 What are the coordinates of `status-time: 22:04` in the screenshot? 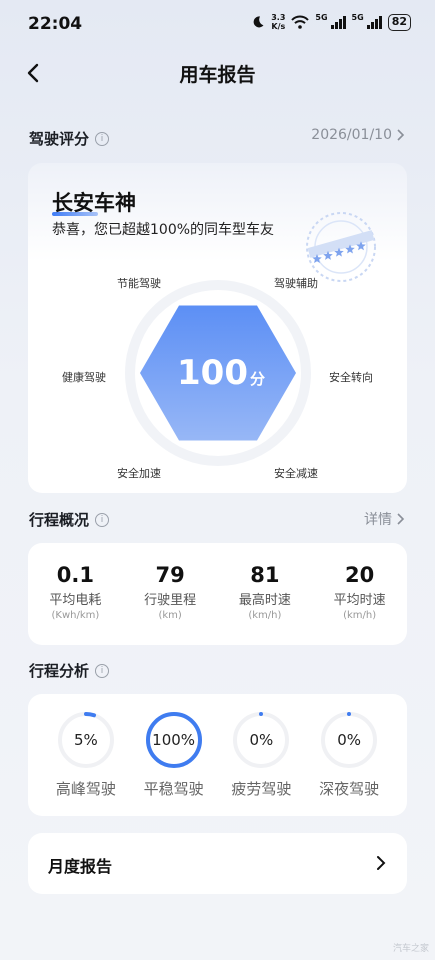 It's located at (55, 24).